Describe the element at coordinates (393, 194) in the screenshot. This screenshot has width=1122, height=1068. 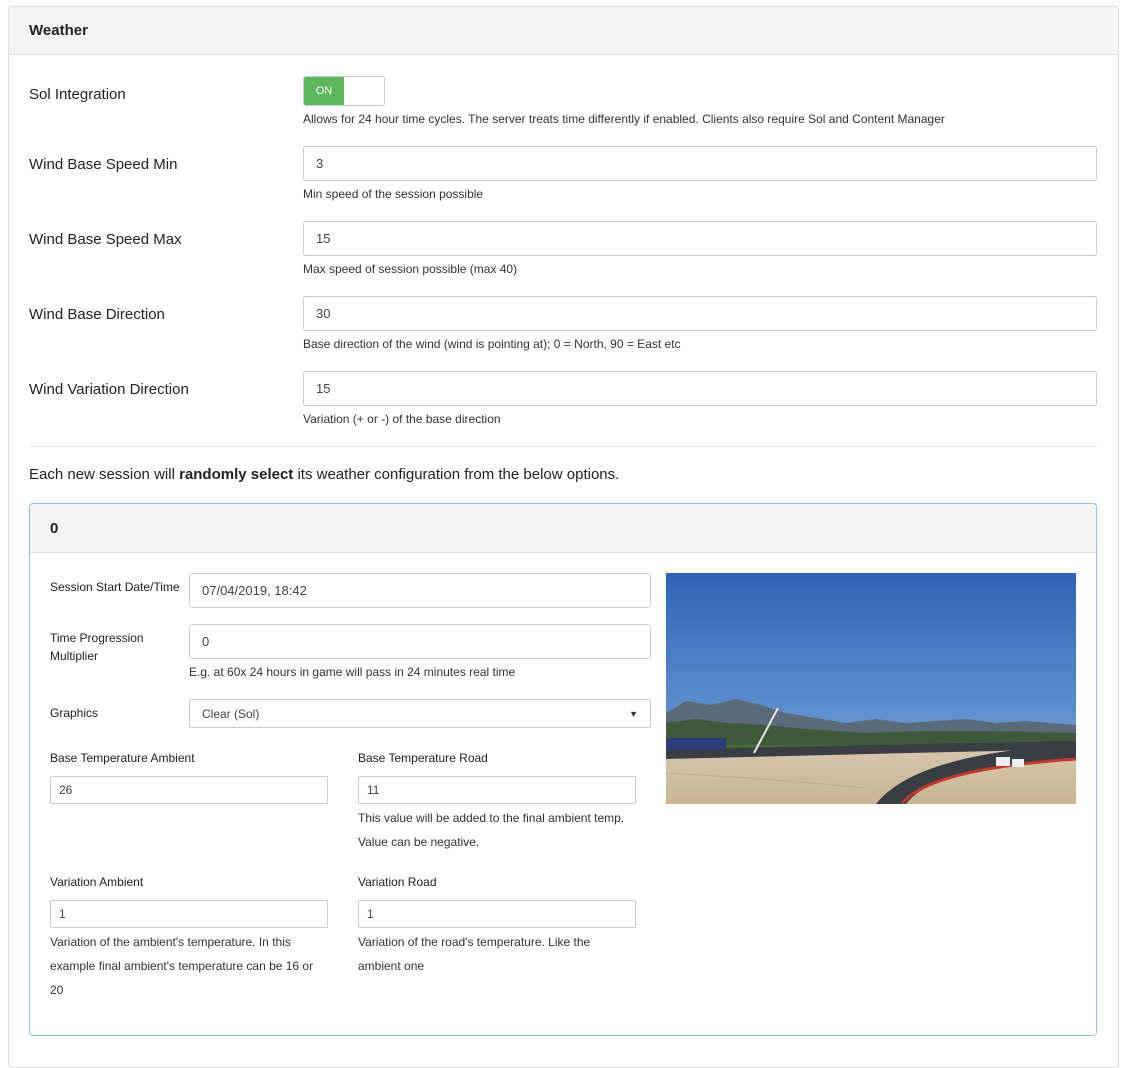
I see `wind-base-speed-min-help: Min speed of the session possible` at that location.